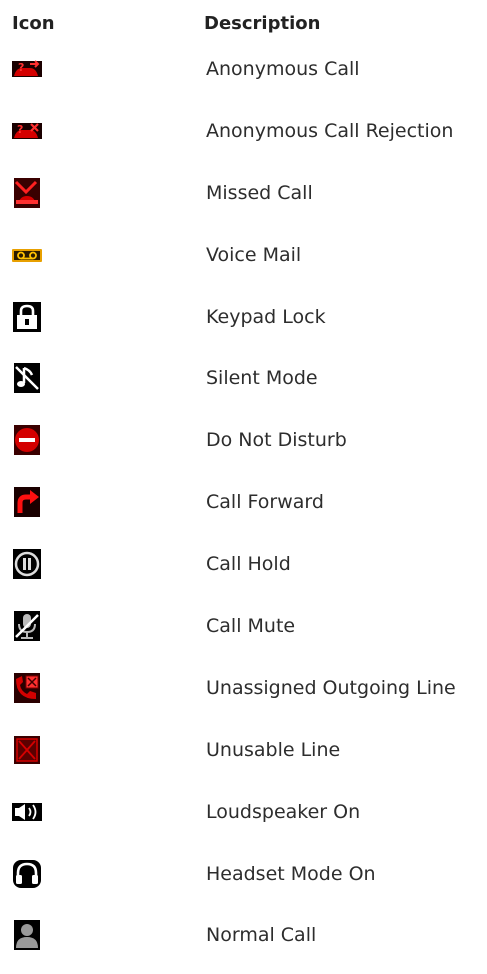 The width and height of the screenshot is (487, 974). I want to click on table-row: Do Not Disturb, so click(243, 448).